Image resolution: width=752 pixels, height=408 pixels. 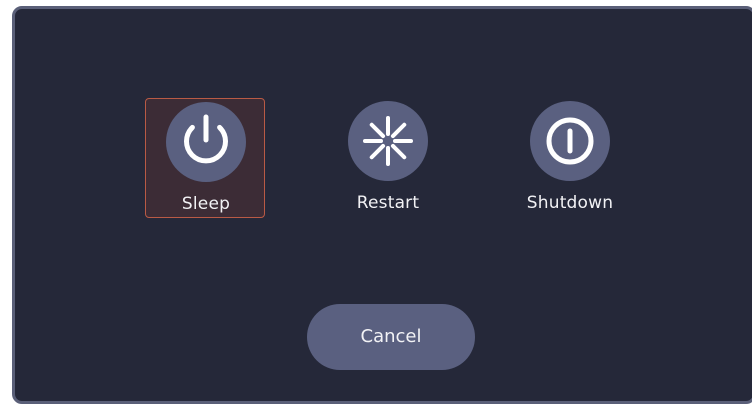 I want to click on restart-option: Restart, so click(x=388, y=158).